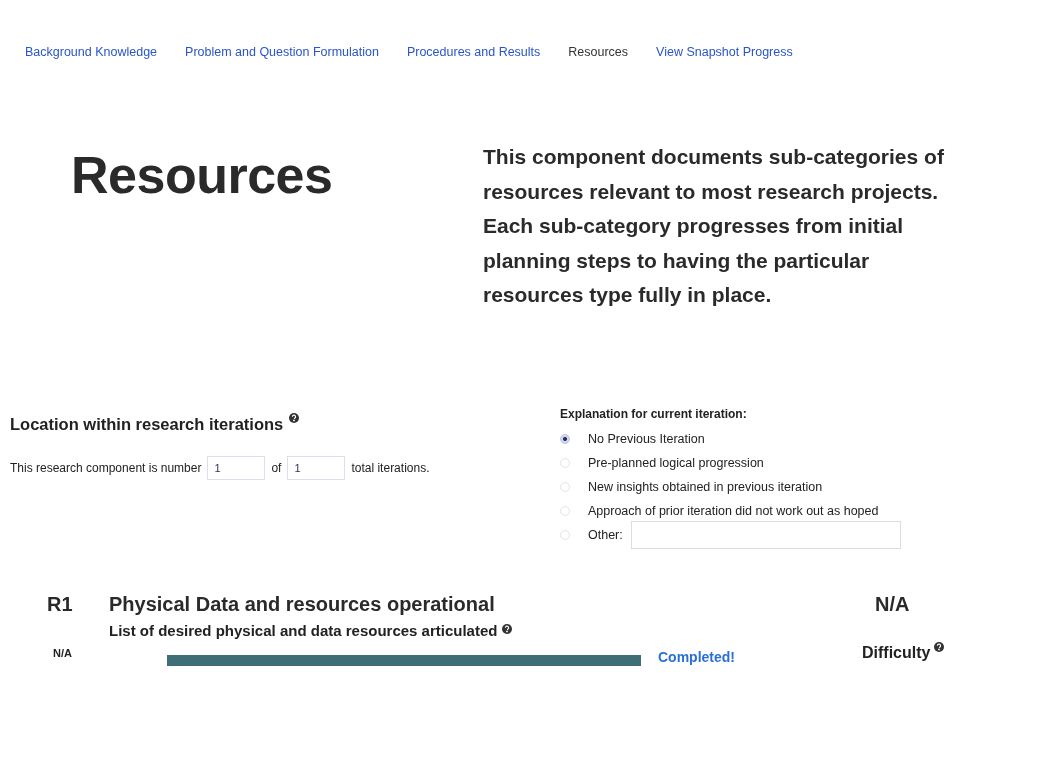 Image resolution: width=1064 pixels, height=764 pixels. Describe the element at coordinates (276, 467) in the screenshot. I see `sentence-text: of` at that location.